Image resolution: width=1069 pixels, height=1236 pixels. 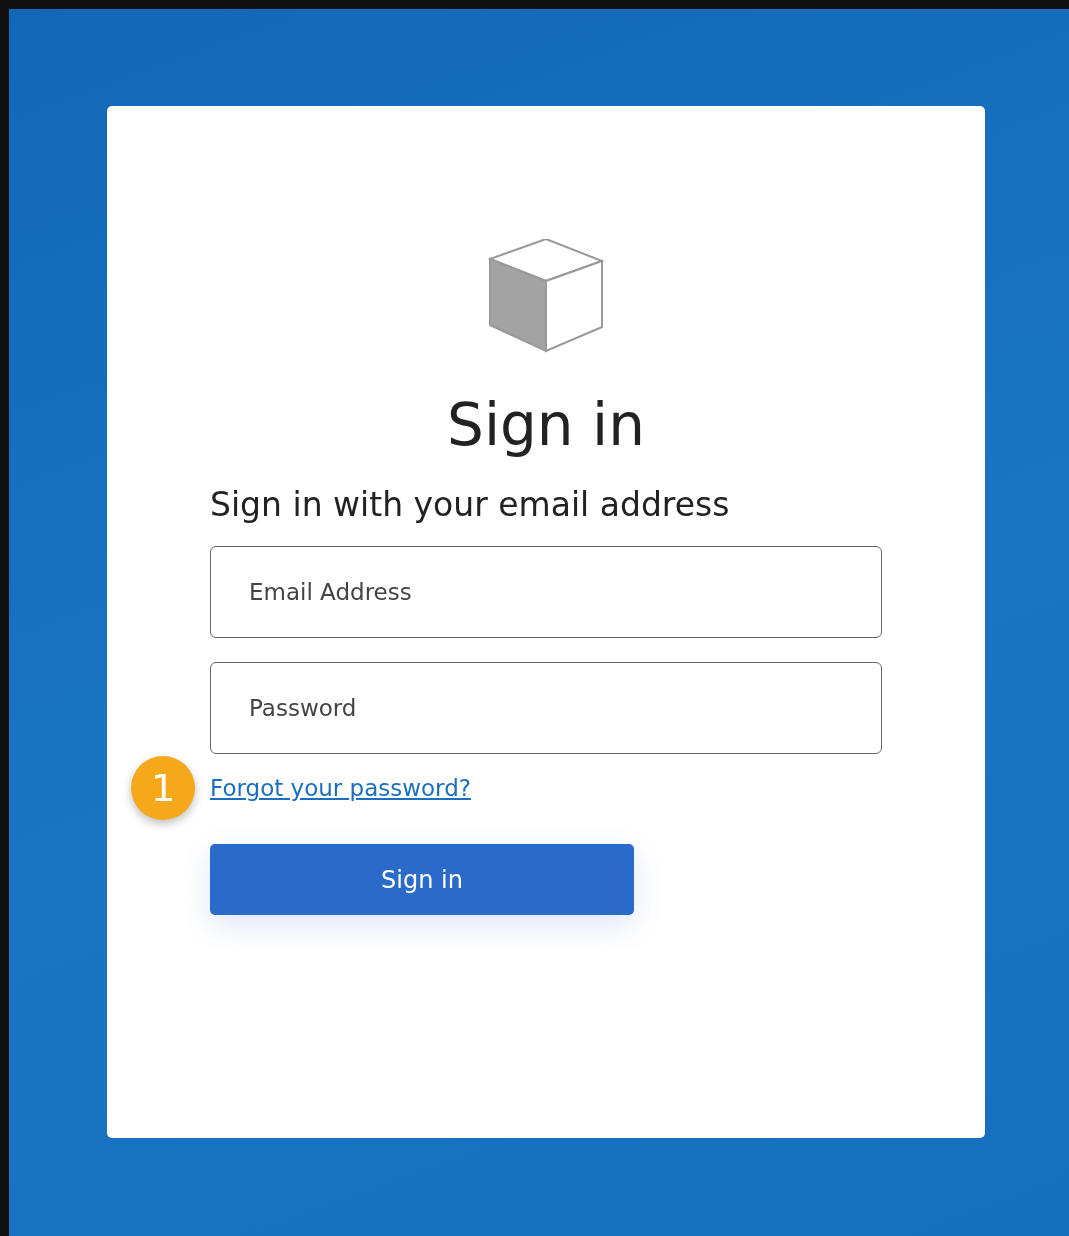 I want to click on input-field: Email Address, so click(x=546, y=592).